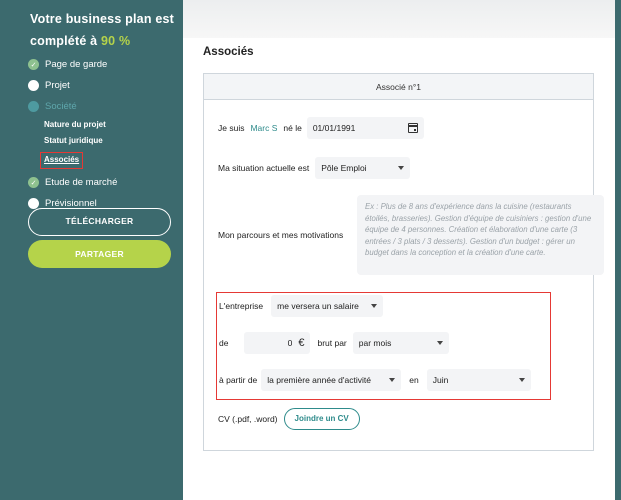 The height and width of the screenshot is (500, 621). Describe the element at coordinates (321, 419) in the screenshot. I see `attach-cv-button: Joindre un CV` at that location.